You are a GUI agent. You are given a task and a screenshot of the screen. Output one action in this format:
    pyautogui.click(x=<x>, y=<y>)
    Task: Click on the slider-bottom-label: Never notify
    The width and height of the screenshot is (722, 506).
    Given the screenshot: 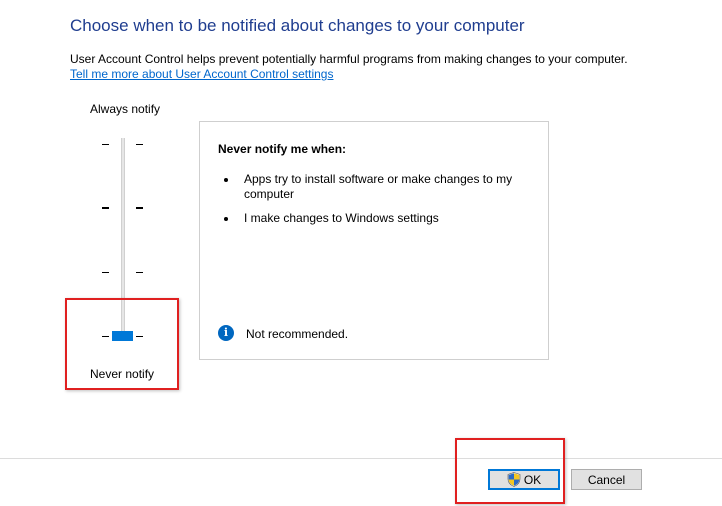 What is the action you would take?
    pyautogui.click(x=122, y=374)
    